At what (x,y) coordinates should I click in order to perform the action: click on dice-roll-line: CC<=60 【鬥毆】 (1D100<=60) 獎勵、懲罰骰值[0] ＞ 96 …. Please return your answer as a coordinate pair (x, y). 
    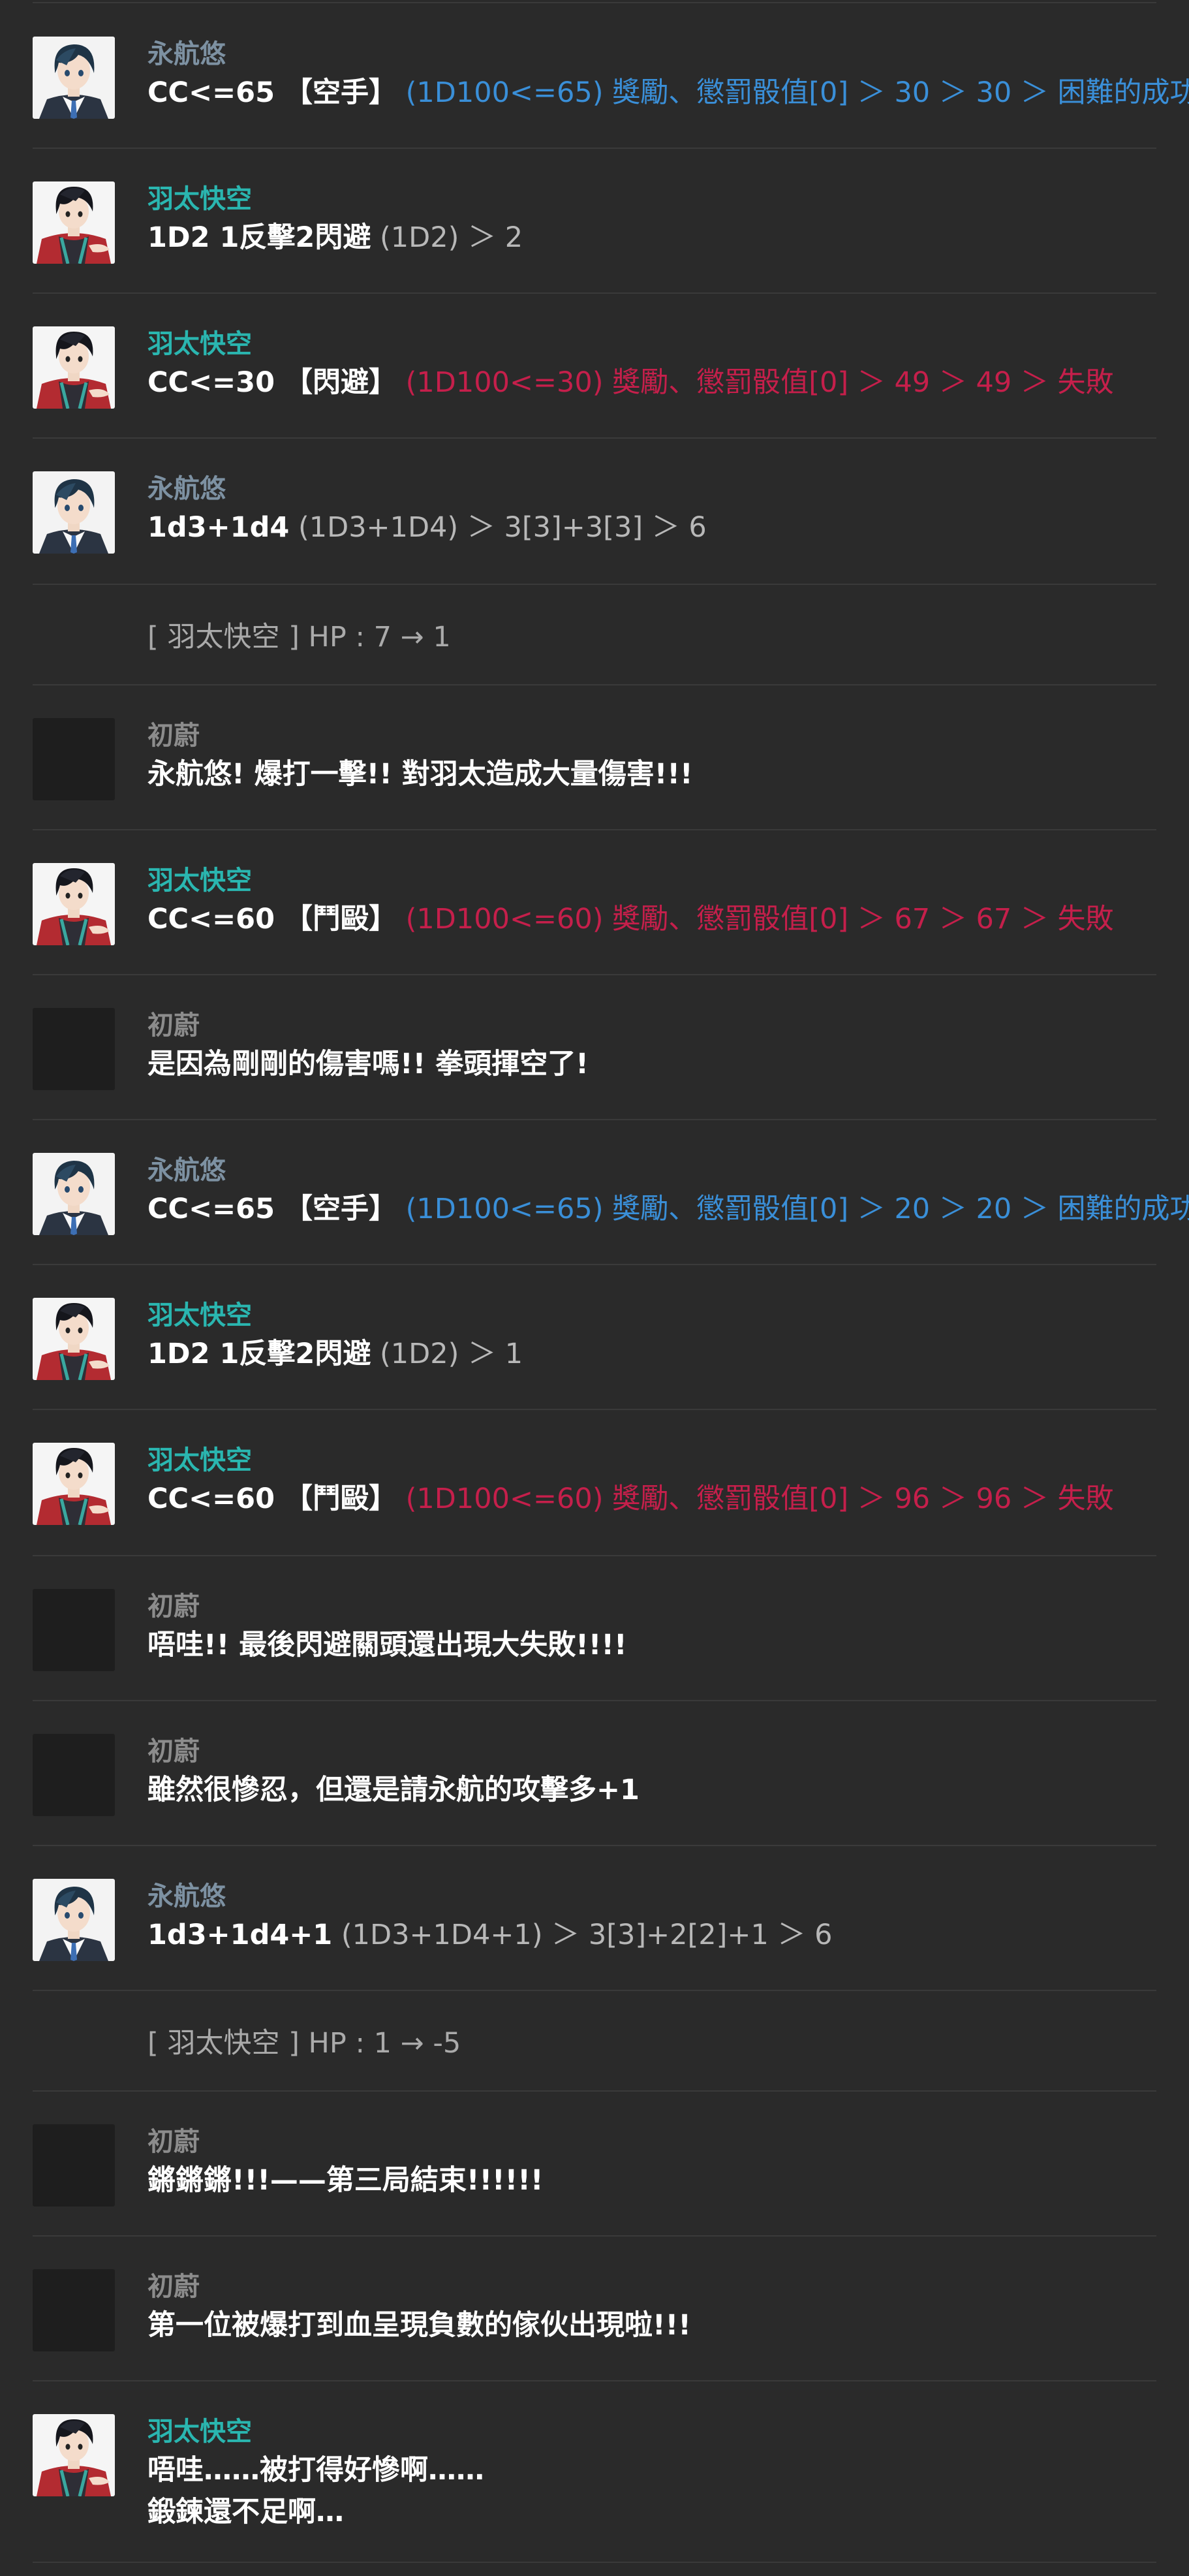
    Looking at the image, I should click on (652, 1499).